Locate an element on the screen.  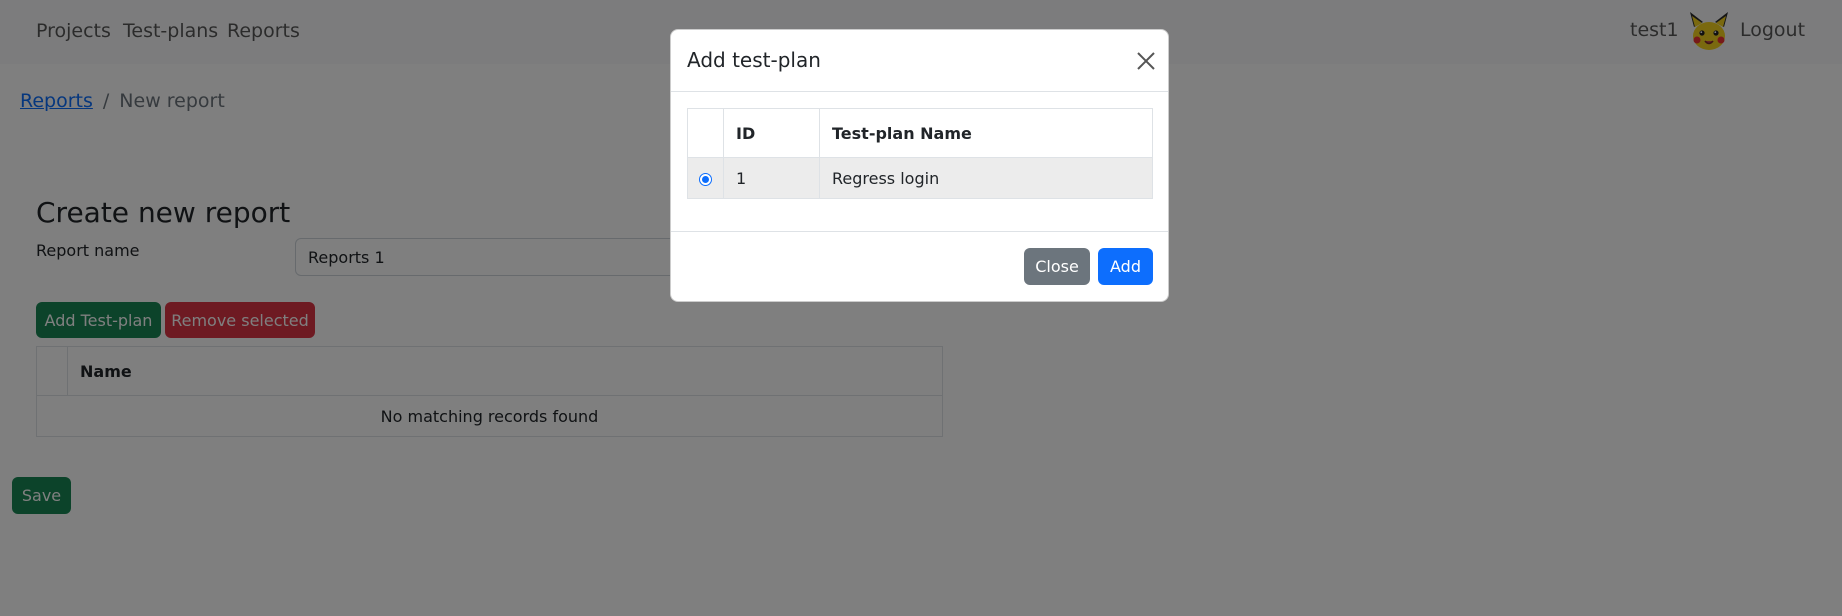
close-icon is located at coordinates (1146, 61).